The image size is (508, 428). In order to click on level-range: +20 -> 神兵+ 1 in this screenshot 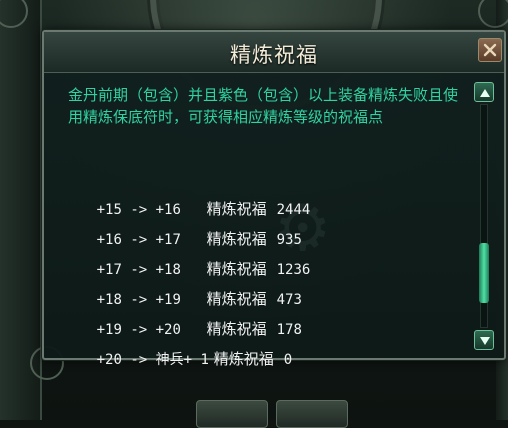, I will do `click(152, 360)`.